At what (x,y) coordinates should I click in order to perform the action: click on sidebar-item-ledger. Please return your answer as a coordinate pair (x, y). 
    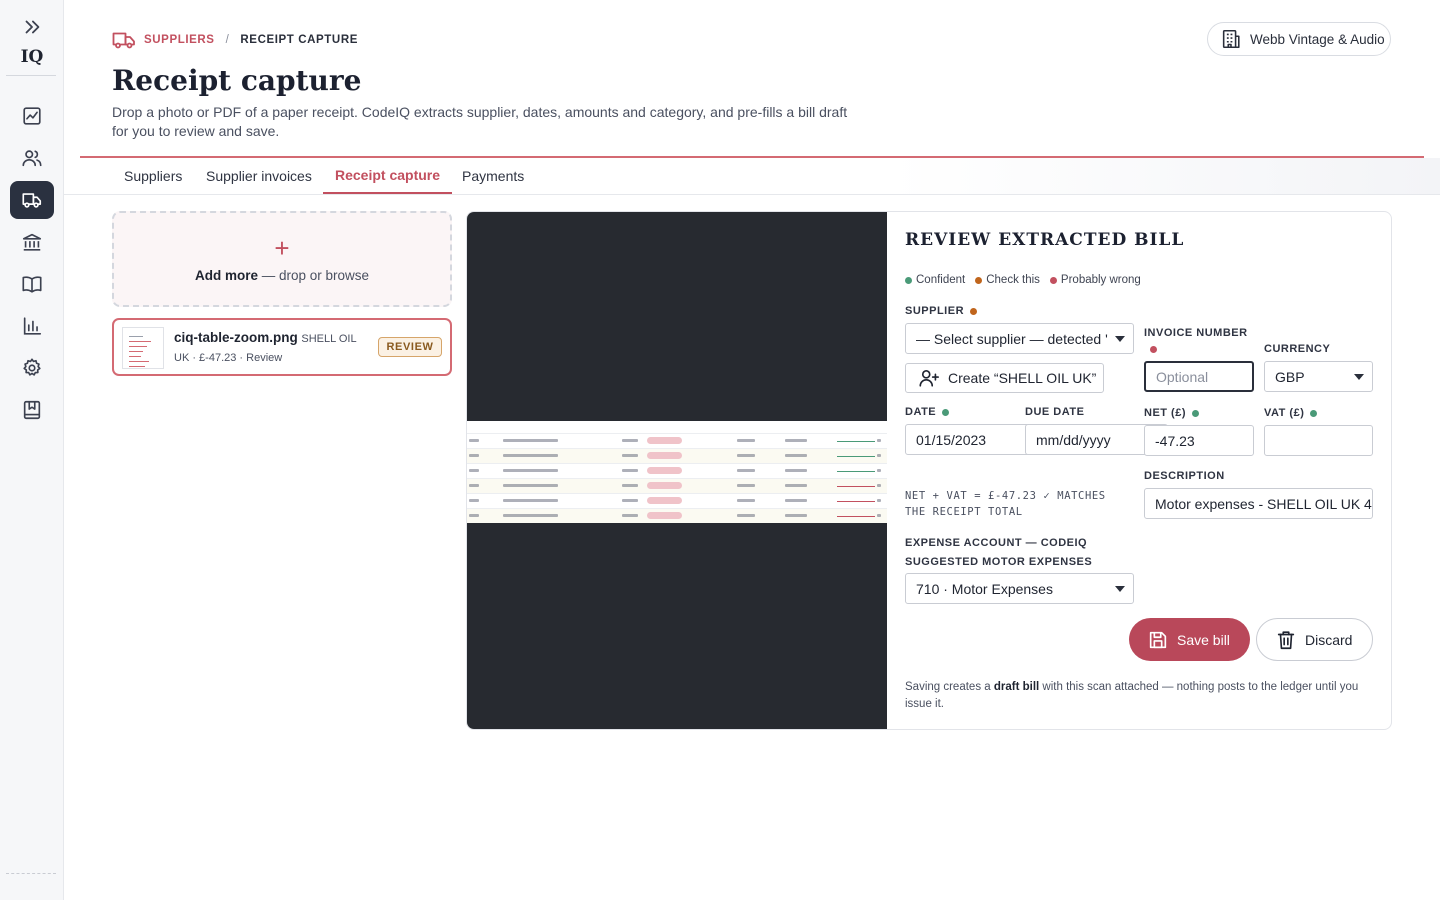
    Looking at the image, I should click on (32, 284).